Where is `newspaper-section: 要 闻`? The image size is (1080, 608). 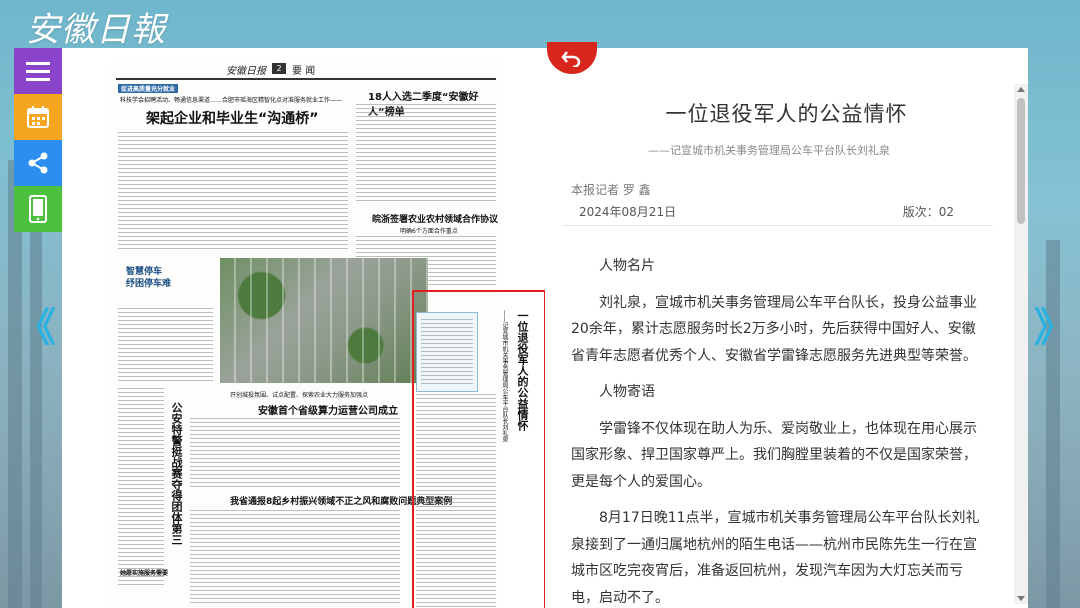
newspaper-section: 要 闻 is located at coordinates (304, 71).